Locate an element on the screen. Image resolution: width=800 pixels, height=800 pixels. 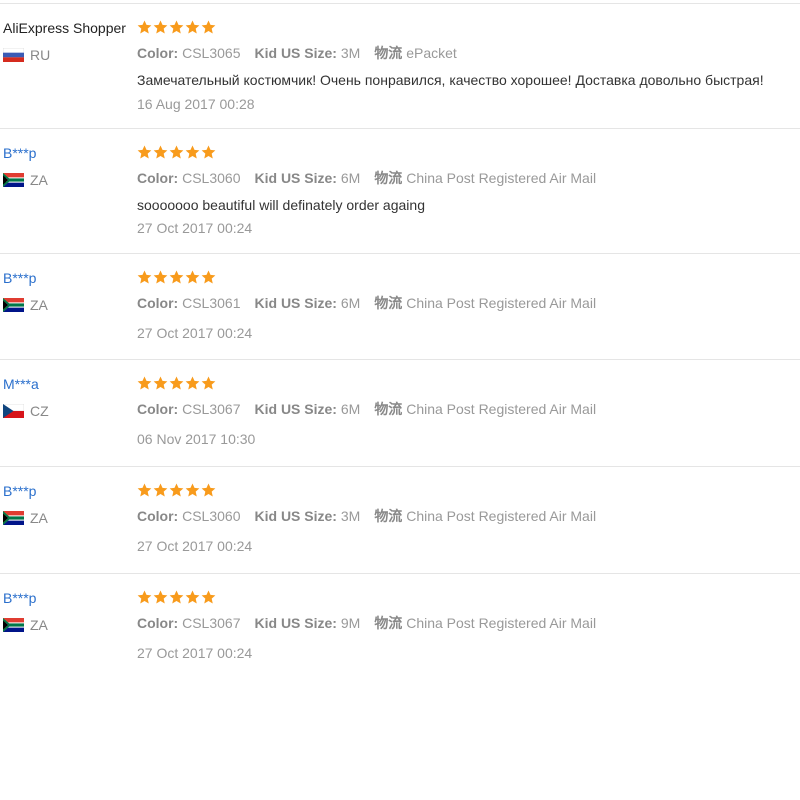
reviewer-name: M***a is located at coordinates (21, 384).